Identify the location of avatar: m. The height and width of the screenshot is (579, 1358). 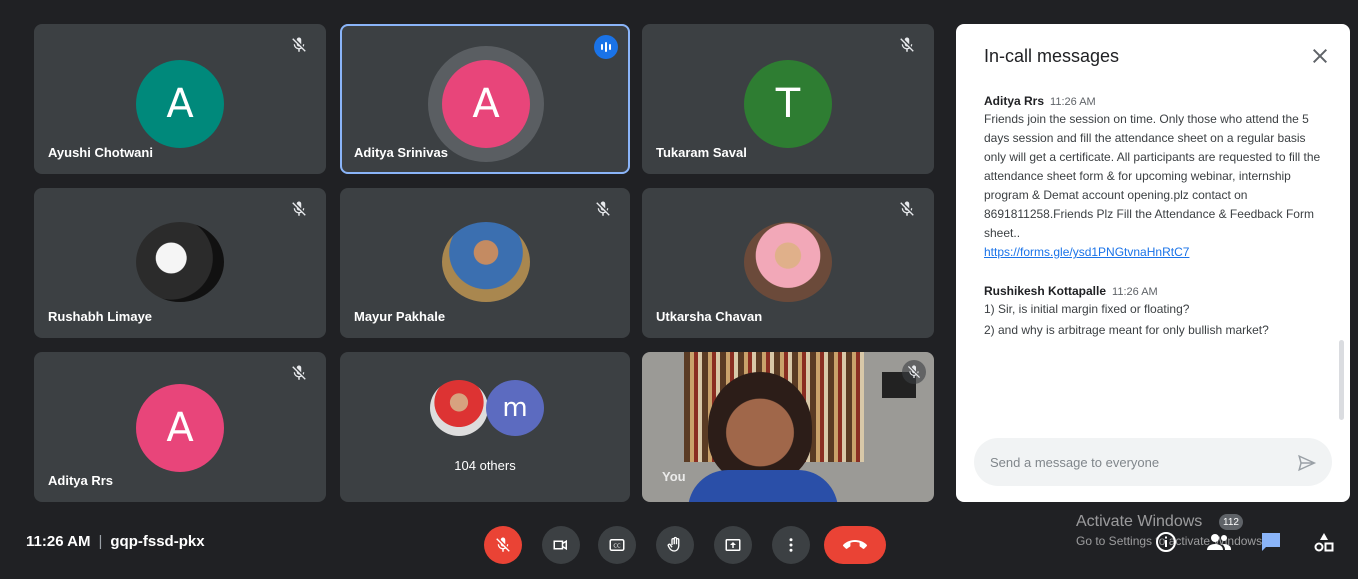
(515, 408).